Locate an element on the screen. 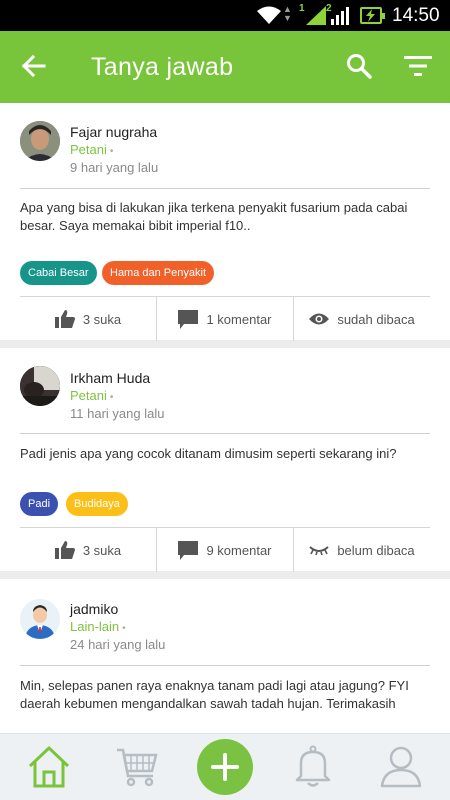 The width and height of the screenshot is (450, 800). tag: Hama dan Penyakit is located at coordinates (158, 273).